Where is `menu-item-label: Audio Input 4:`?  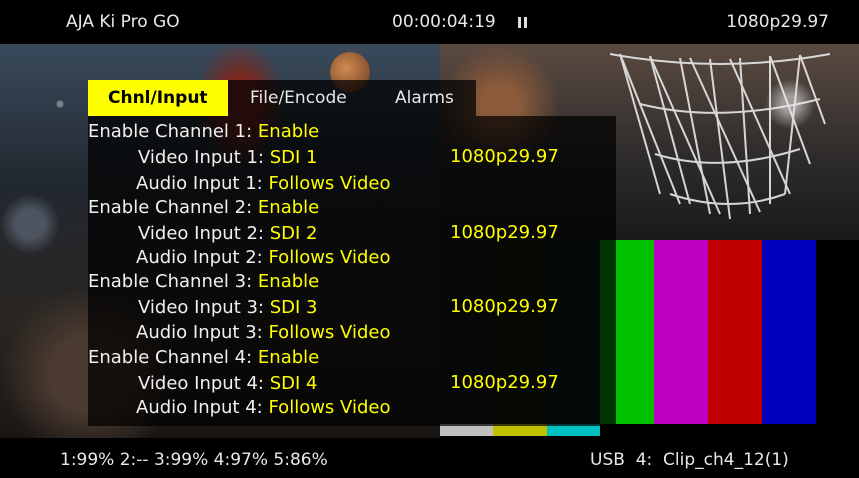
menu-item-label: Audio Input 4: is located at coordinates (199, 407).